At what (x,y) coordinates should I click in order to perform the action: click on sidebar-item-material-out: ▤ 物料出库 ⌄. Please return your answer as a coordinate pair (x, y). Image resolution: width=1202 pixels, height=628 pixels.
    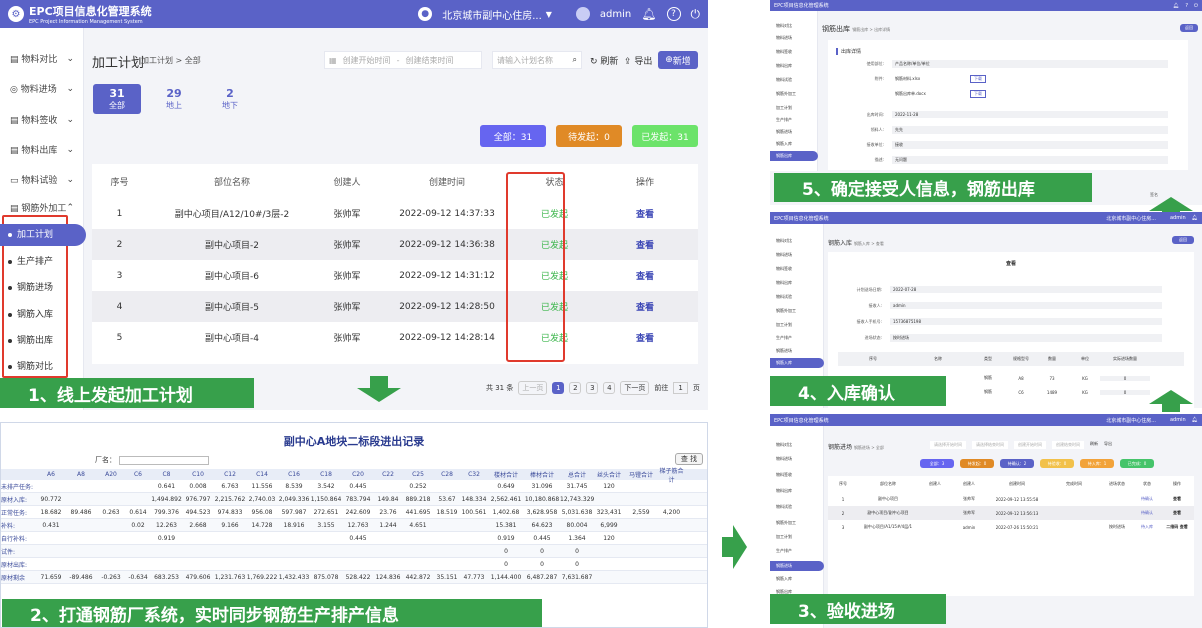
    Looking at the image, I should click on (42, 150).